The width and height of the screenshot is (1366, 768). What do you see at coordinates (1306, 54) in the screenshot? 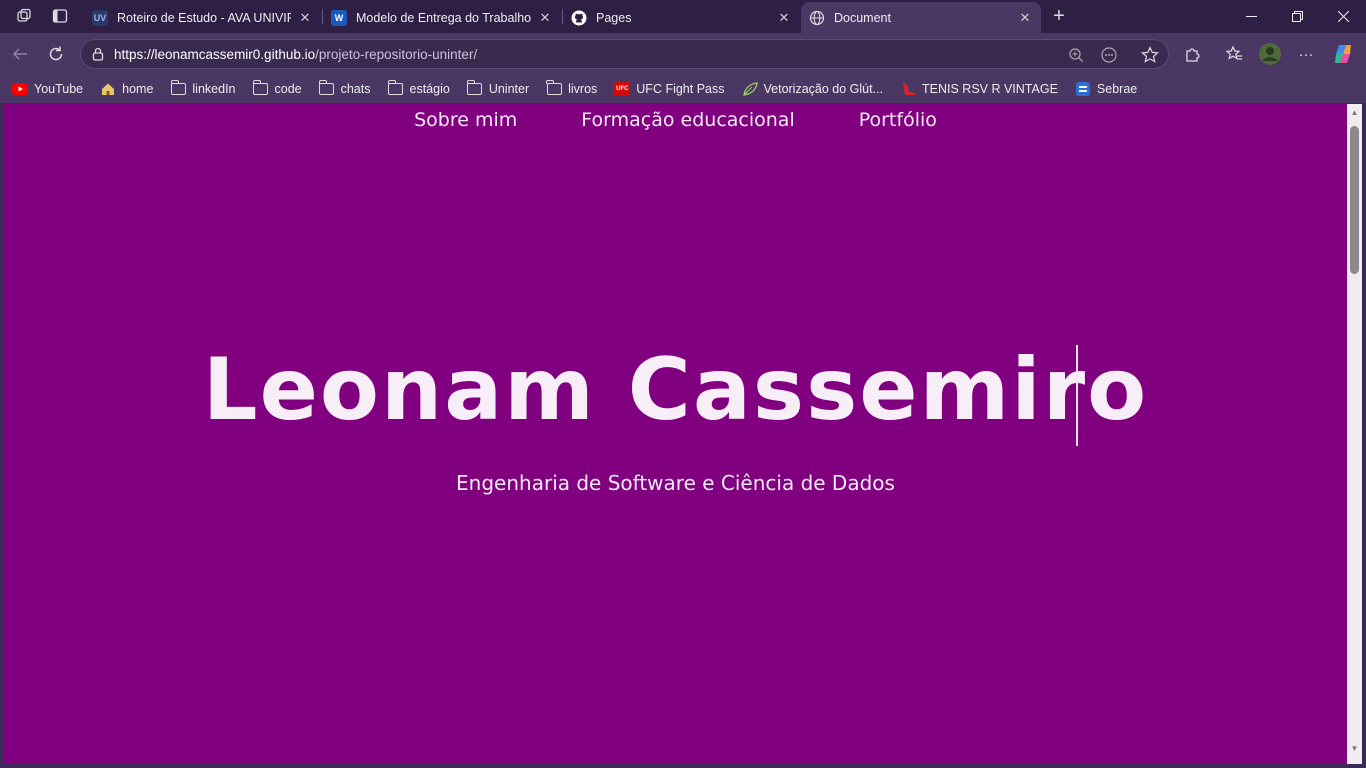
I see `settings-more-icon: ···` at bounding box center [1306, 54].